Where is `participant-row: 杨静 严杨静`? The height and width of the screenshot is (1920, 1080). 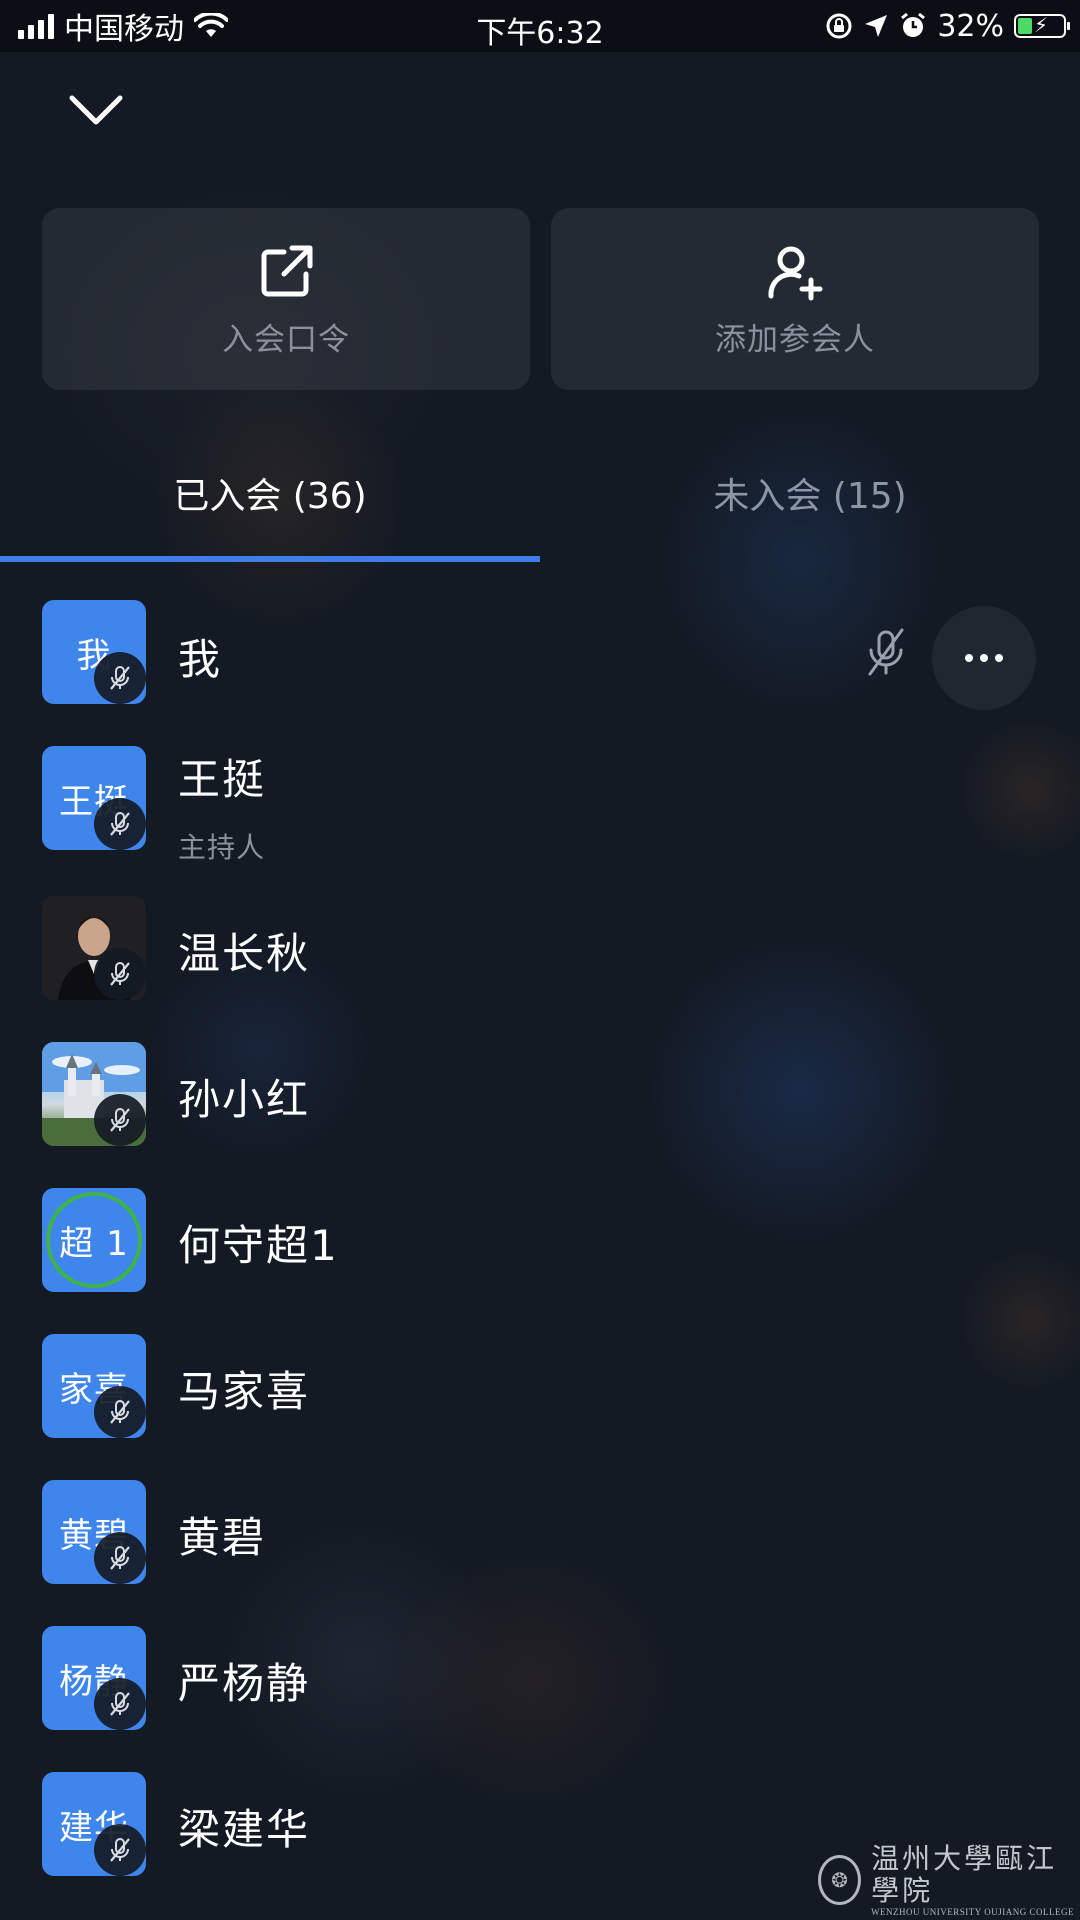
participant-row: 杨静 严杨静 is located at coordinates (540, 1686).